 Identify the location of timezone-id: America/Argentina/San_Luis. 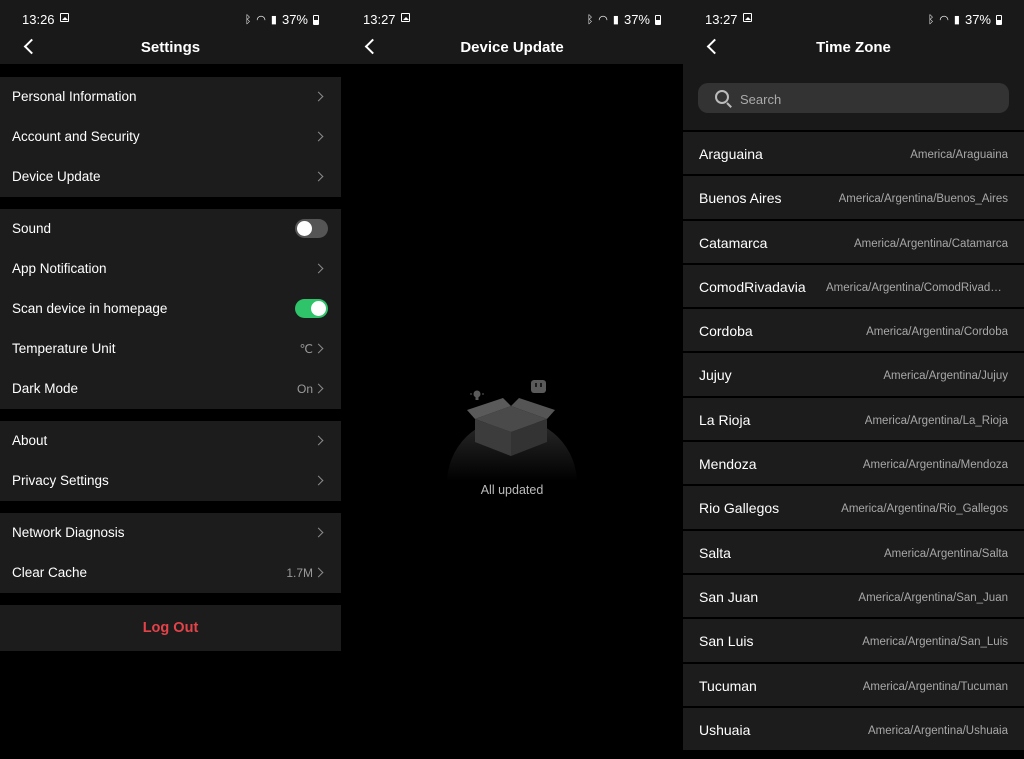
(935, 642).